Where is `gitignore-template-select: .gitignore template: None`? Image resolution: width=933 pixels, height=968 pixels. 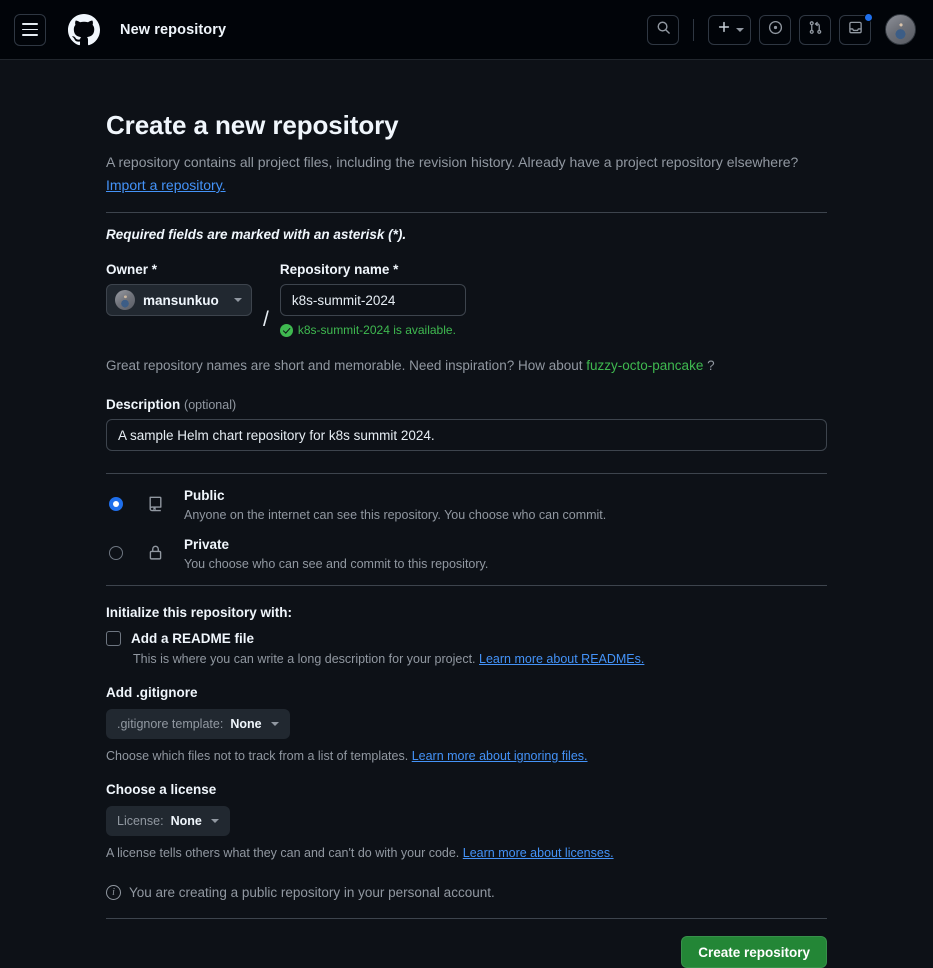
gitignore-template-select: .gitignore template: None is located at coordinates (198, 724).